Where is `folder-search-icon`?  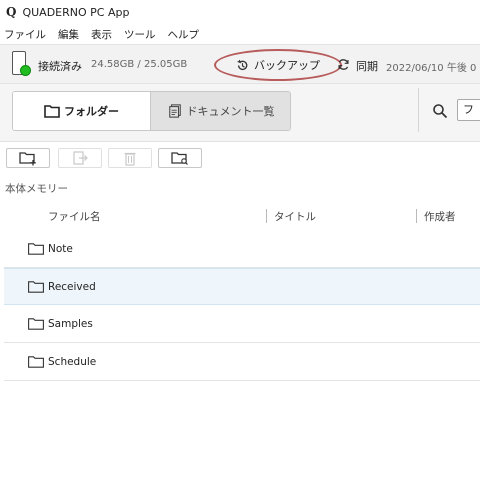
folder-search-icon is located at coordinates (179, 158).